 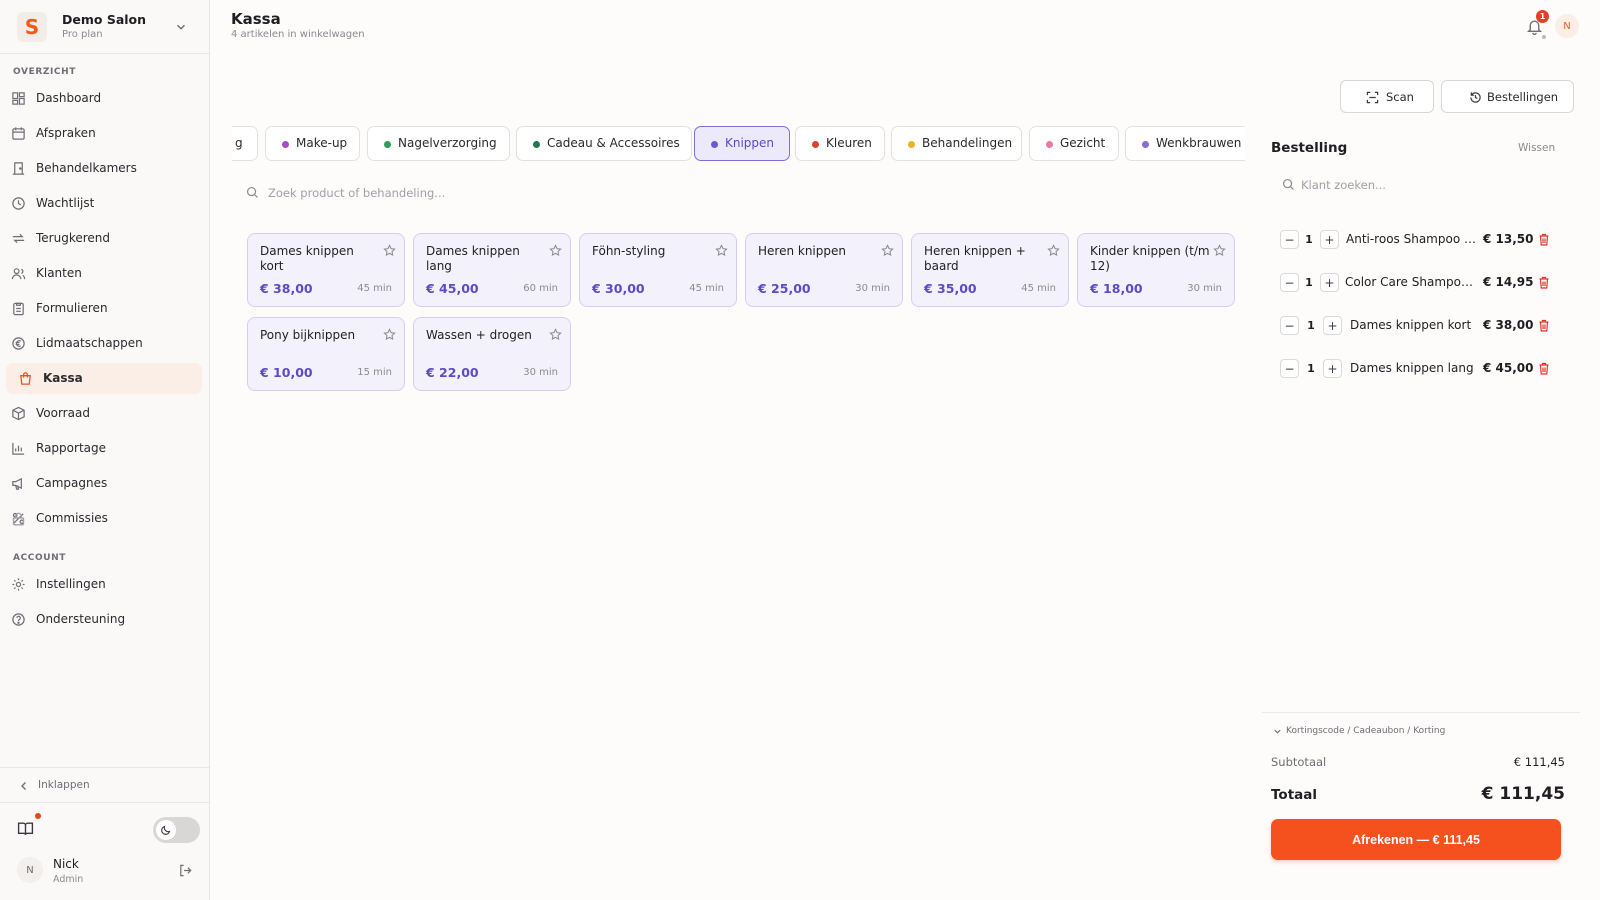 I want to click on theme-toggle, so click(x=176, y=830).